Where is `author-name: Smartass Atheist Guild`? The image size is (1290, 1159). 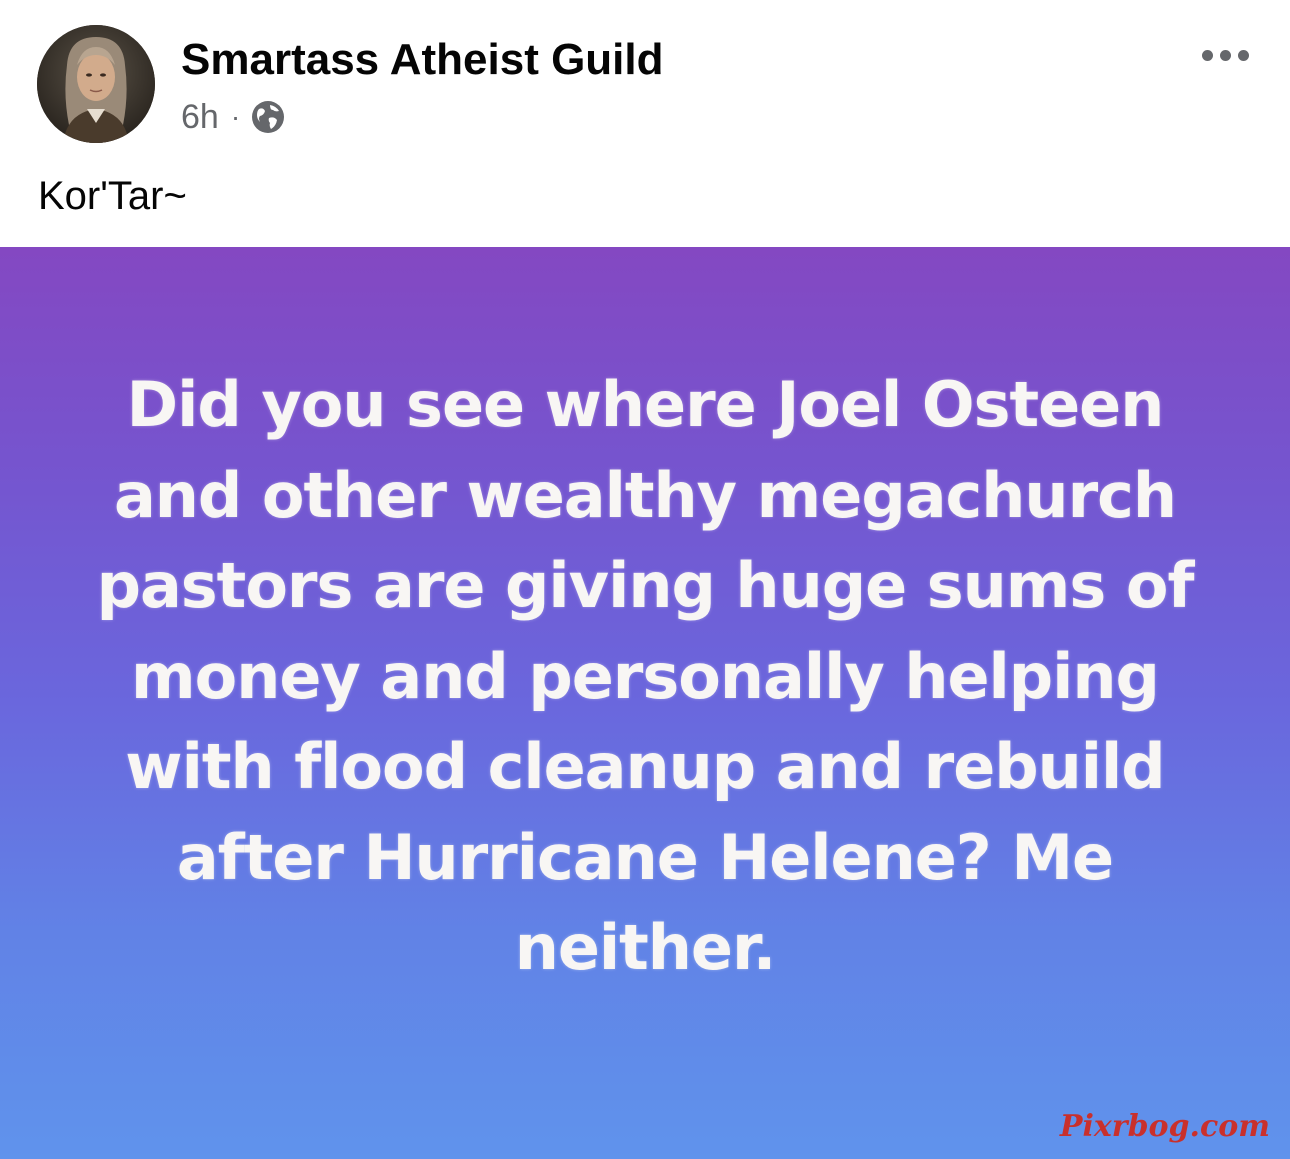 author-name: Smartass Atheist Guild is located at coordinates (422, 60).